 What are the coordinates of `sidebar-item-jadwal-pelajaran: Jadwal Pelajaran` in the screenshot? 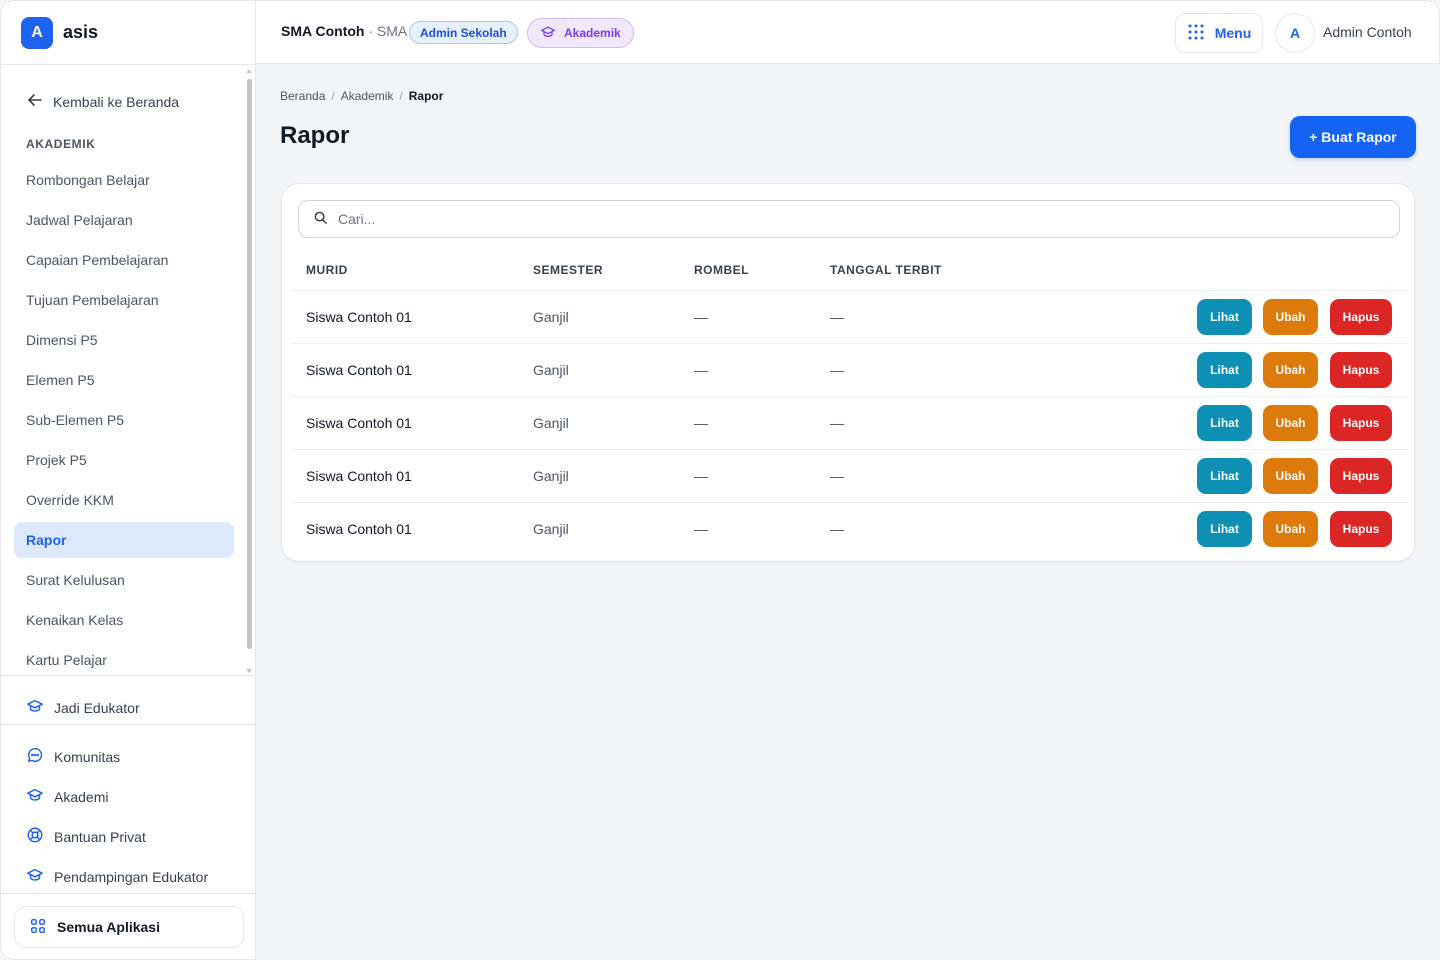 It's located at (124, 220).